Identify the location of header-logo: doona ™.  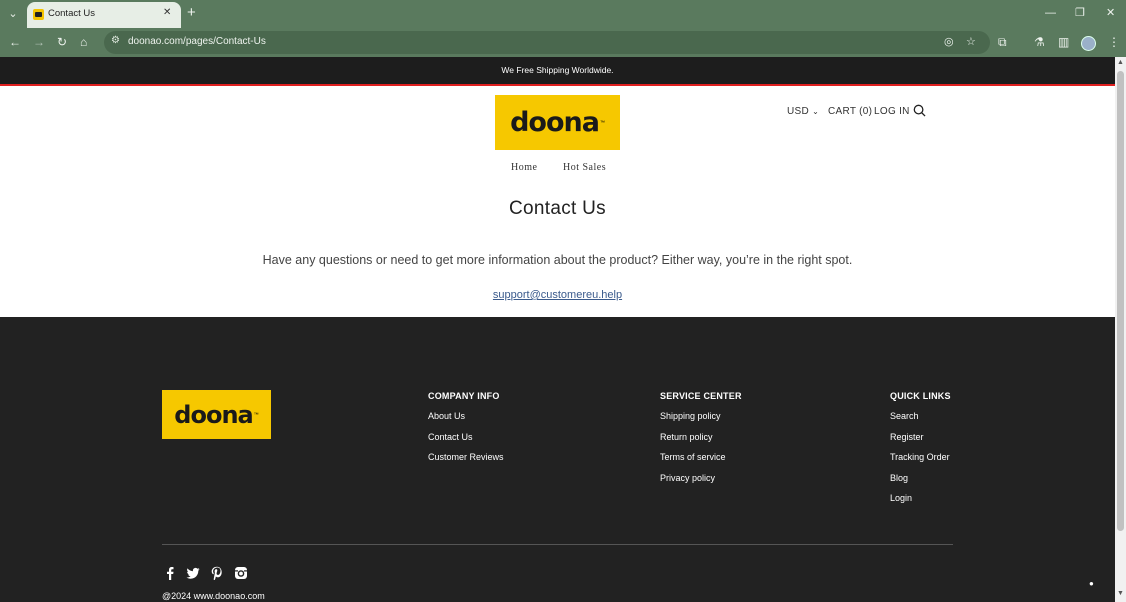
(557, 122).